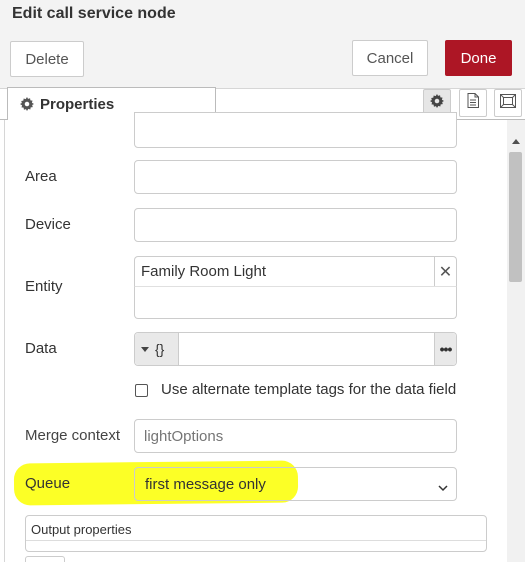 The height and width of the screenshot is (562, 525). I want to click on data-type-selector: {}, so click(157, 349).